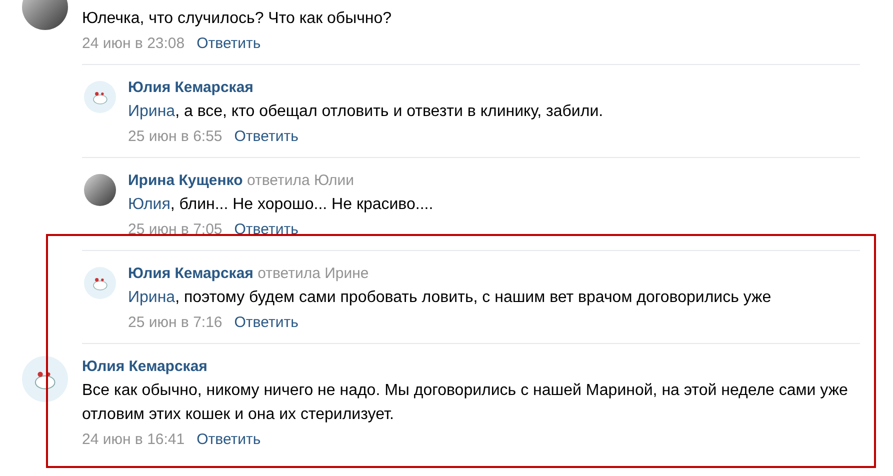 Image resolution: width=893 pixels, height=476 pixels. What do you see at coordinates (185, 180) in the screenshot?
I see `author-name-link: Ирина Кущенко` at bounding box center [185, 180].